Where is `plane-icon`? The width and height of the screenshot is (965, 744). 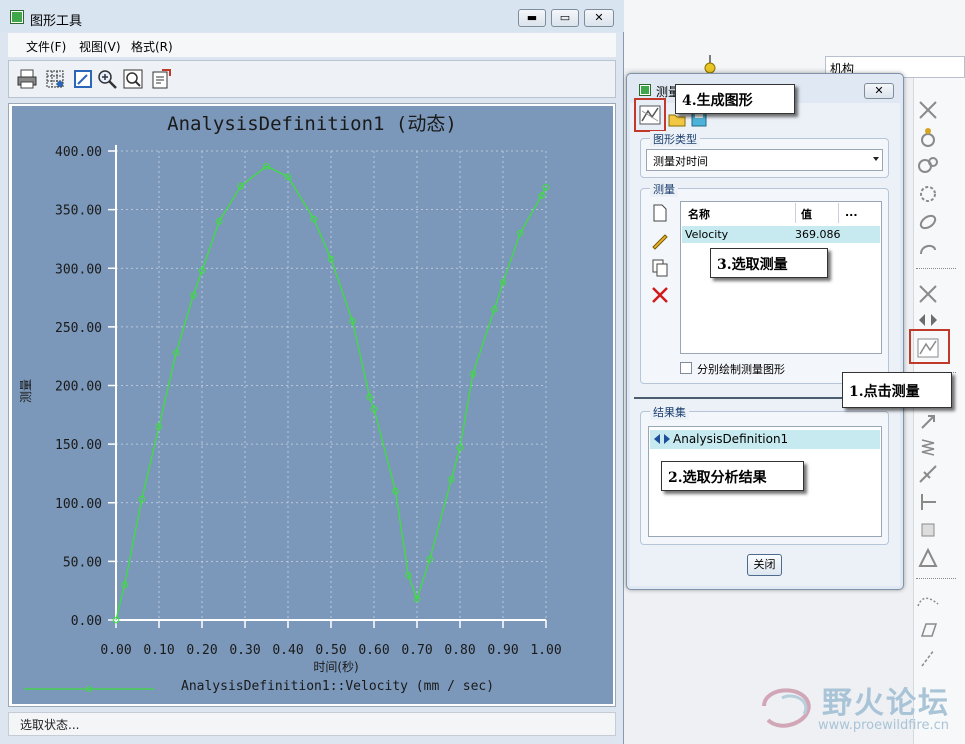 plane-icon is located at coordinates (928, 630).